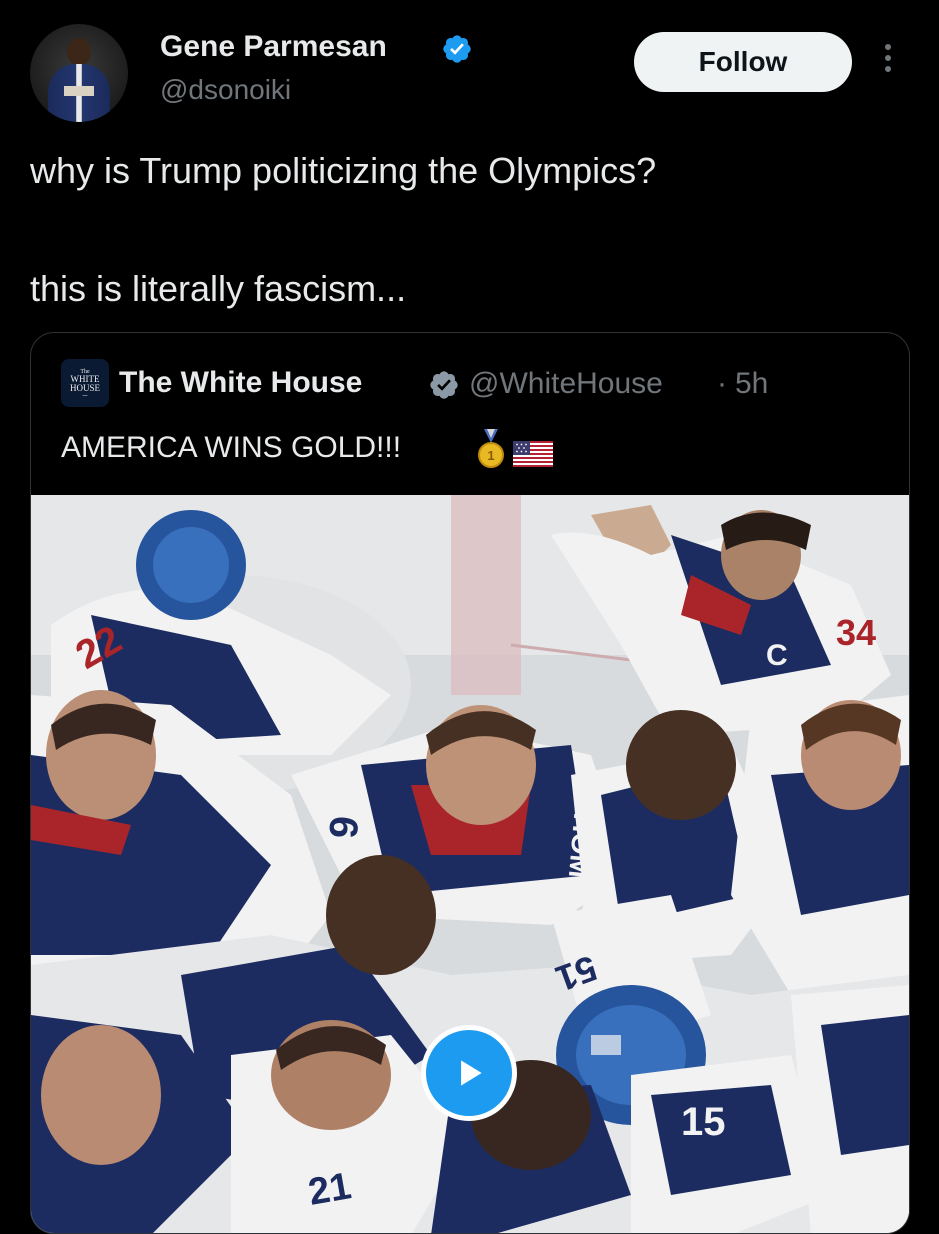 Image resolution: width=939 pixels, height=1234 pixels. I want to click on post-text-line-1: why is Trump politicizing the Olympics?, so click(343, 170).